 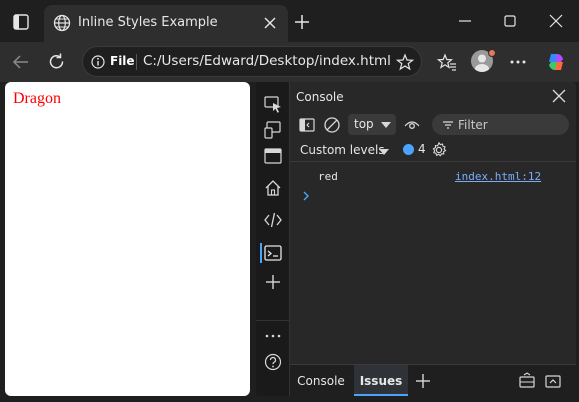 I want to click on filter-box, so click(x=500, y=124).